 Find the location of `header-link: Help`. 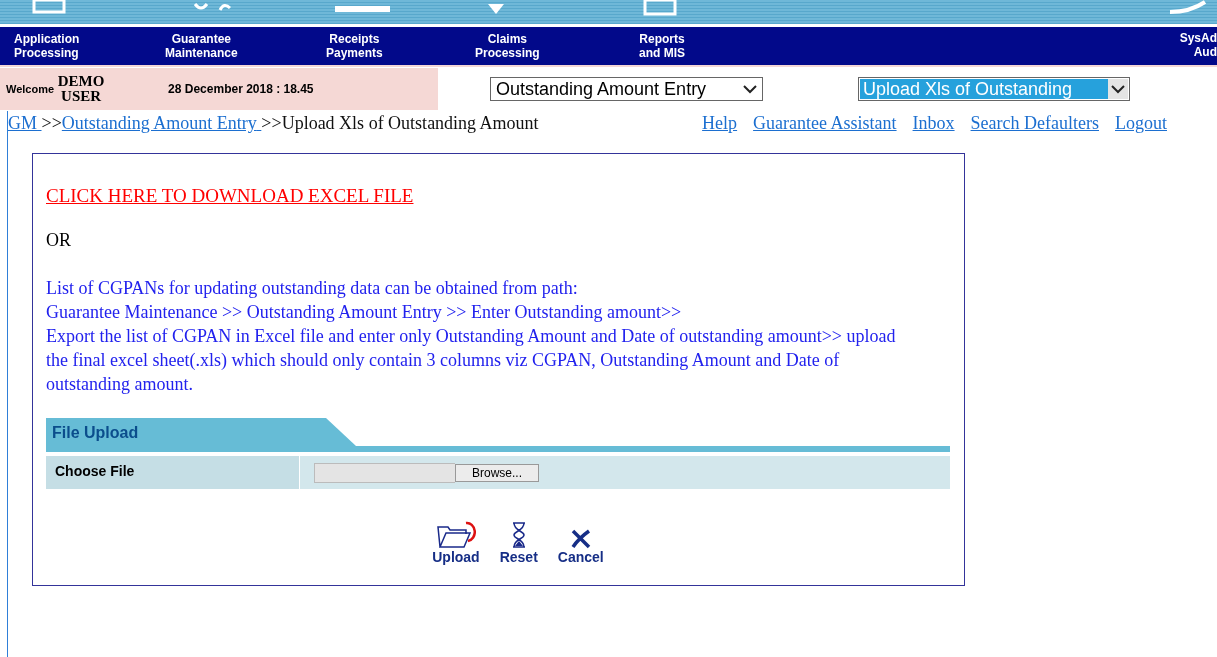

header-link: Help is located at coordinates (720, 123).